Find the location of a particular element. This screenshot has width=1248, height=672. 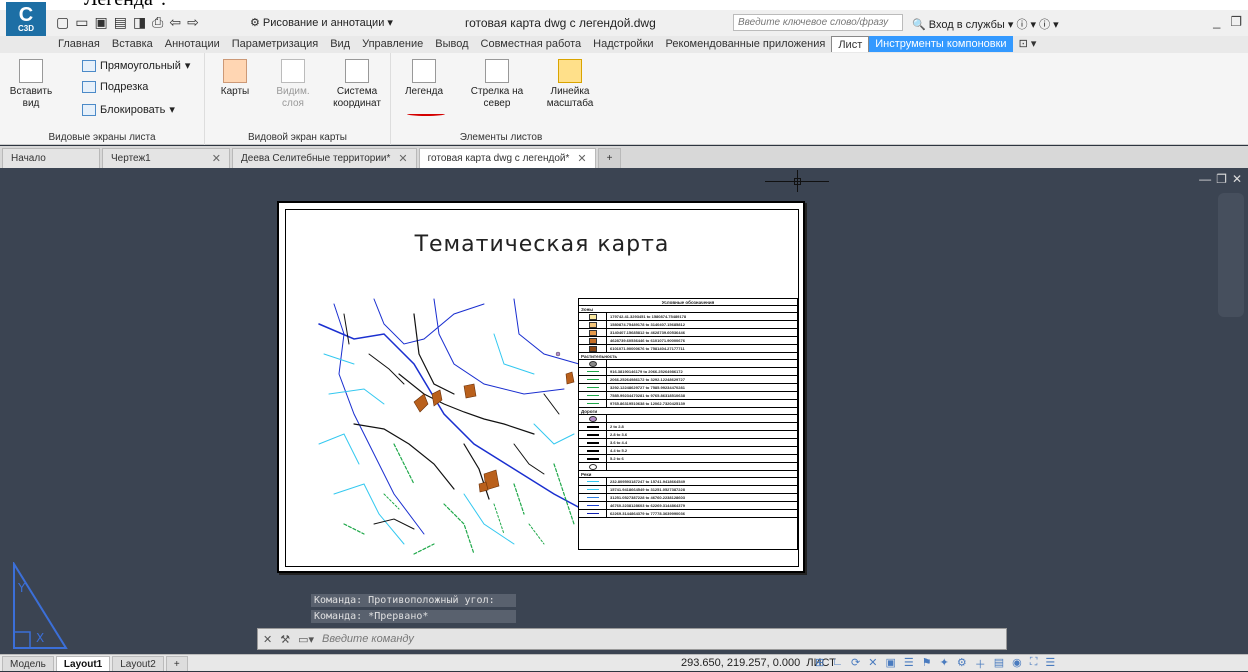

tab-collaborate: Совместная работа is located at coordinates (531, 44).